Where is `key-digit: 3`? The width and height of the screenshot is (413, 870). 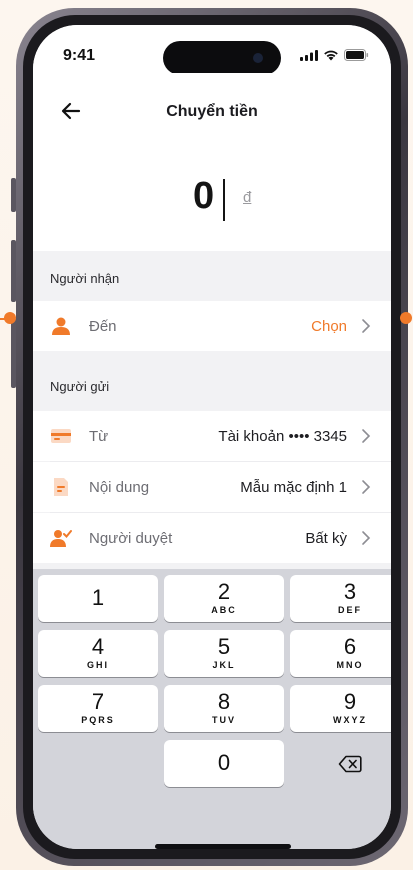 key-digit: 3 is located at coordinates (350, 591).